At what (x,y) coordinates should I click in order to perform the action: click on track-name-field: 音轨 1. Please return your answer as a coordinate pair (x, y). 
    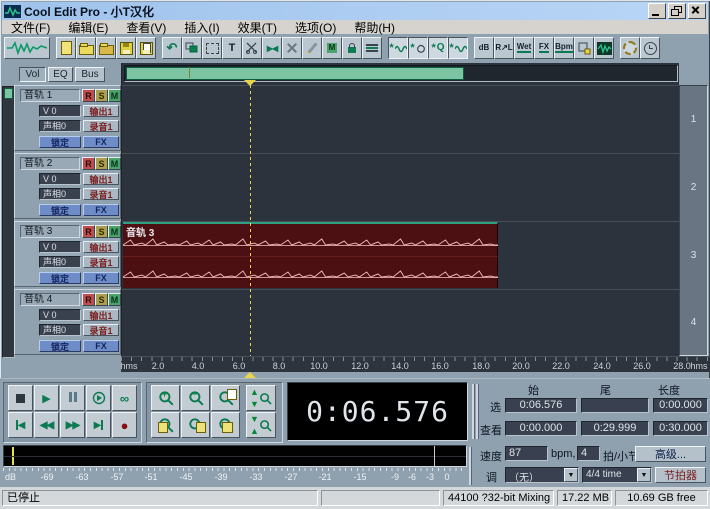
    Looking at the image, I should click on (50, 95).